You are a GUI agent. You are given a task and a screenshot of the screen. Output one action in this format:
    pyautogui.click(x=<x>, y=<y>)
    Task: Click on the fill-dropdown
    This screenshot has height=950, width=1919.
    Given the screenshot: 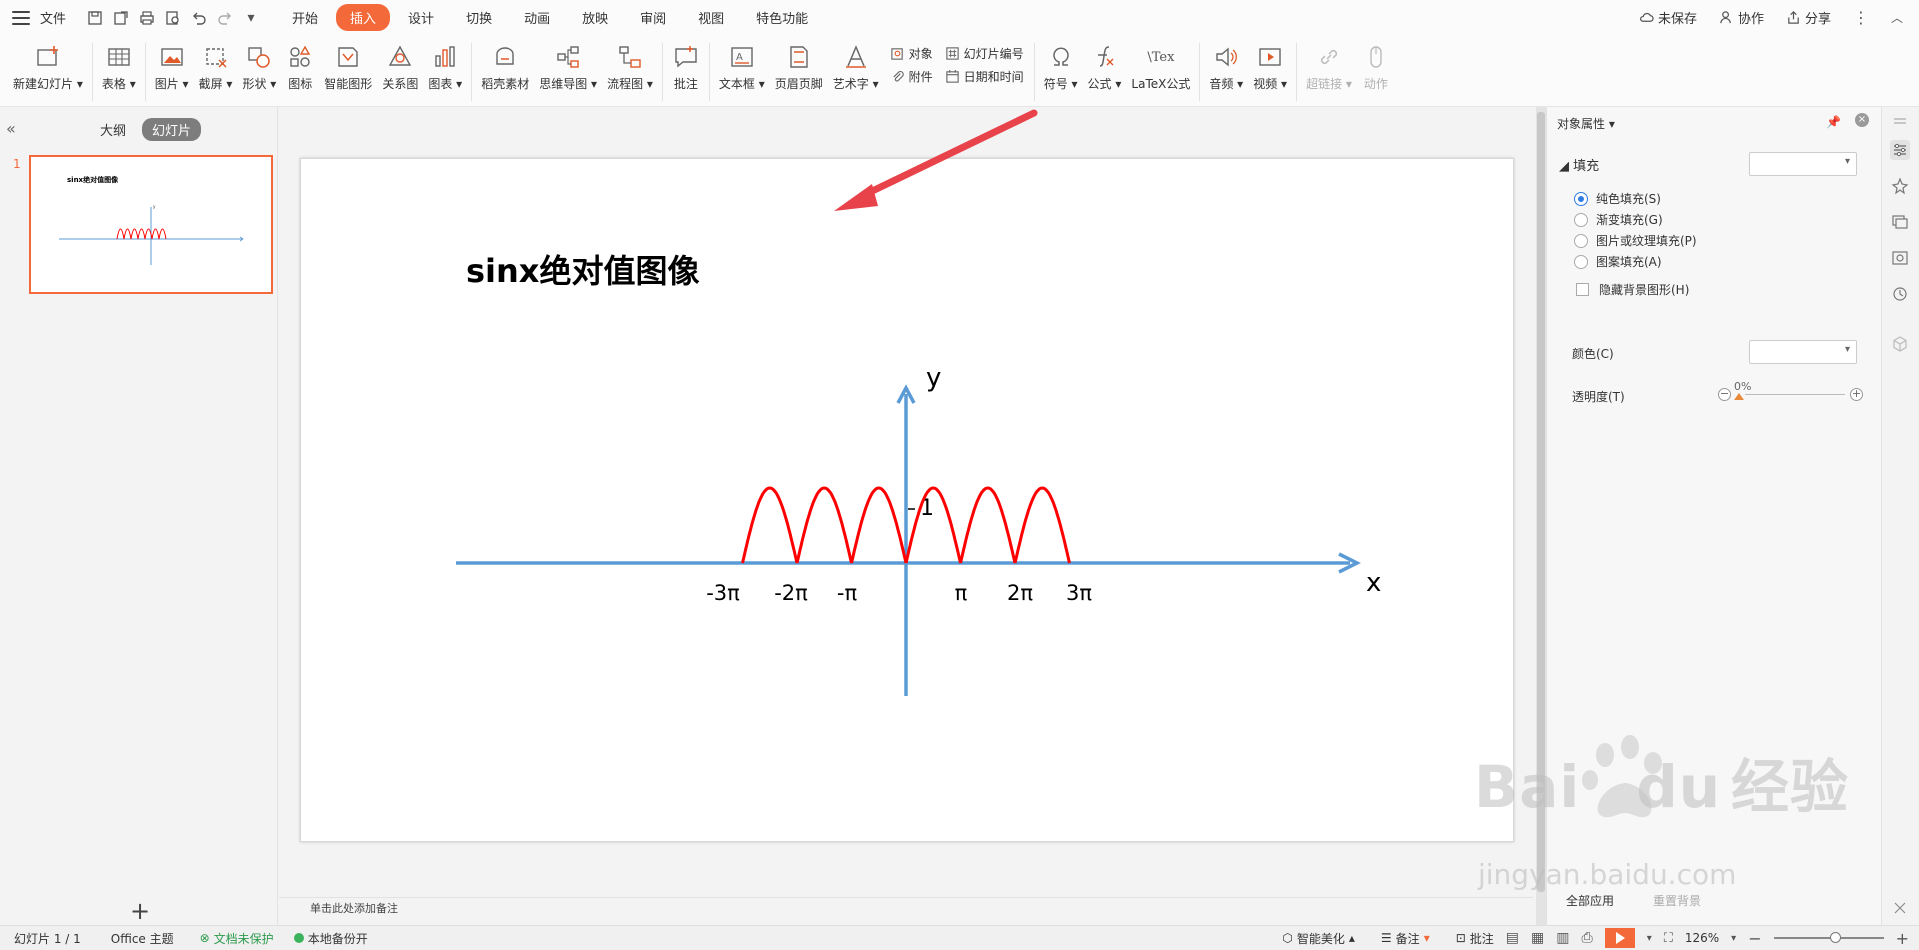 What is the action you would take?
    pyautogui.click(x=1803, y=164)
    